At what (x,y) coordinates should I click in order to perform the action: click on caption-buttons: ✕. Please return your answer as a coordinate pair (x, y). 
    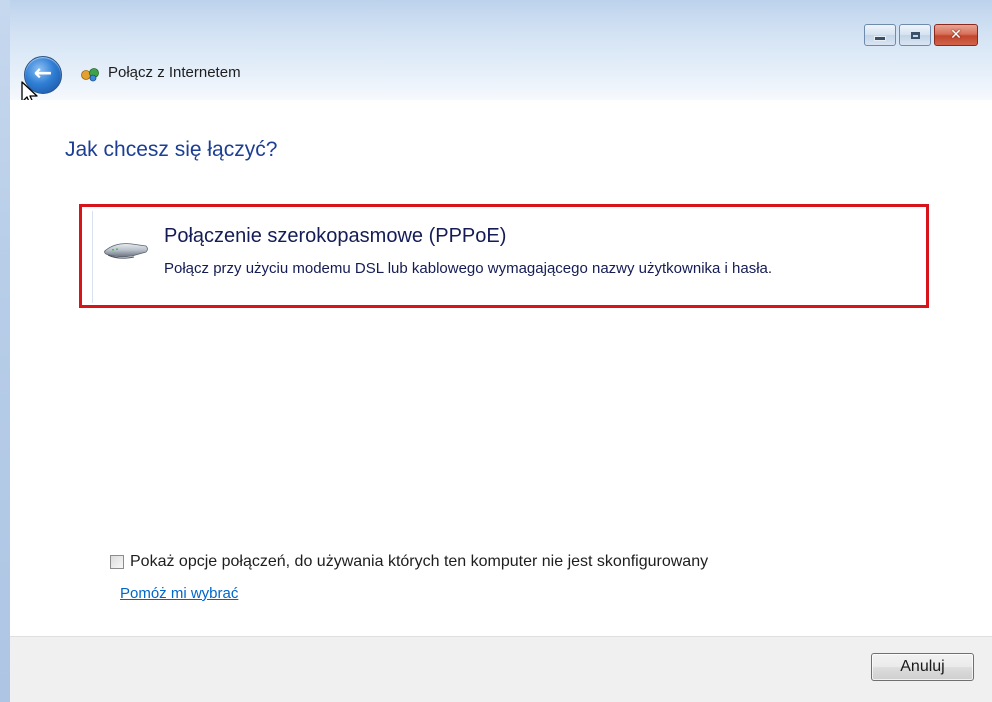
    Looking at the image, I should click on (921, 35).